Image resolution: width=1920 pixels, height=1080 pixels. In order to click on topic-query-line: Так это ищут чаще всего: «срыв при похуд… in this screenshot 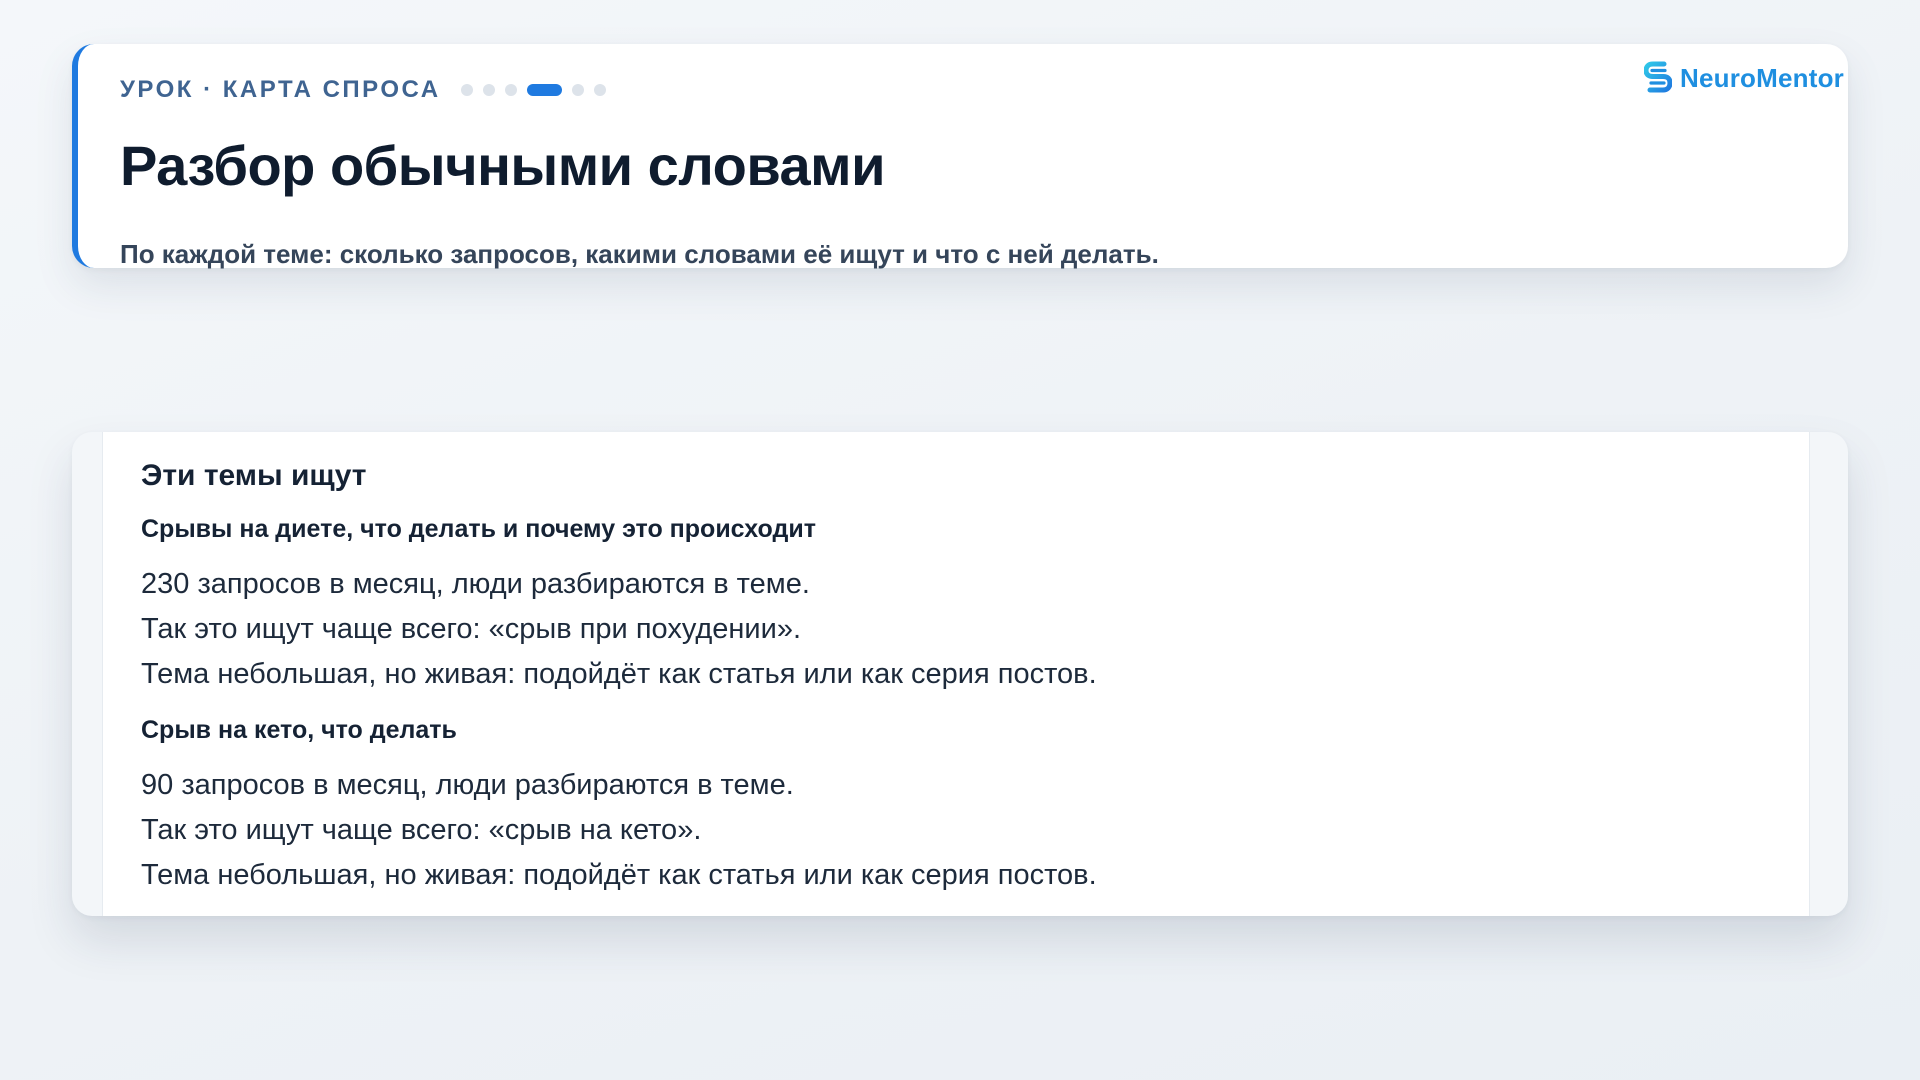, I will do `click(471, 629)`.